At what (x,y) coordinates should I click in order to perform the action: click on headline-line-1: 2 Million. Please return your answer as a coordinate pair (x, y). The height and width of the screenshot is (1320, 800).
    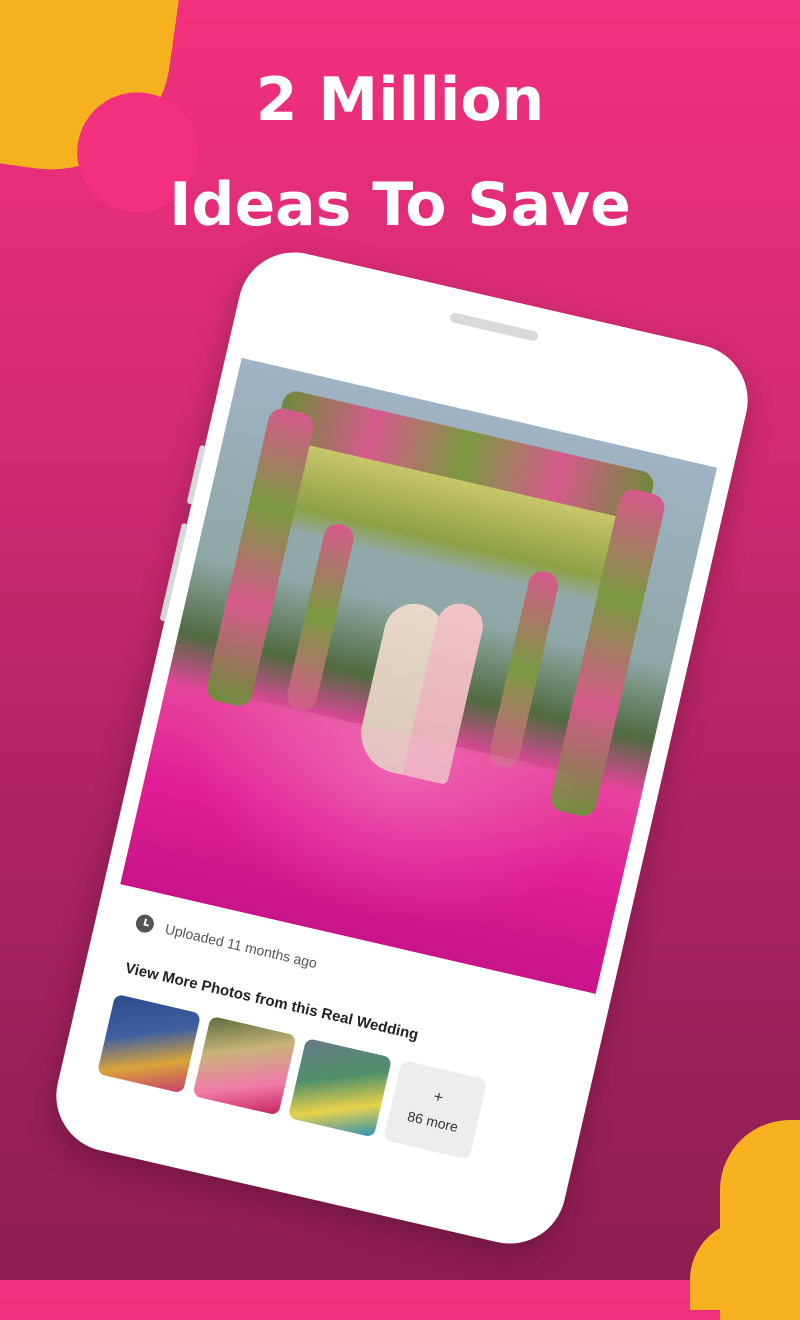
    Looking at the image, I should click on (400, 100).